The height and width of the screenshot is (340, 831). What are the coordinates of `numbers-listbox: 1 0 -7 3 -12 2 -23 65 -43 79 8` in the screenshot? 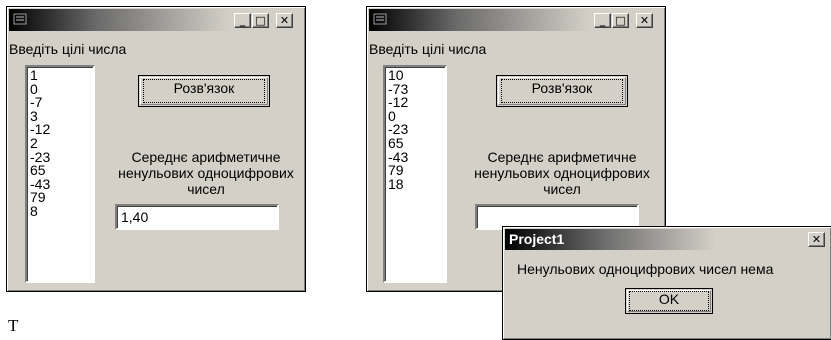 It's located at (60, 174).